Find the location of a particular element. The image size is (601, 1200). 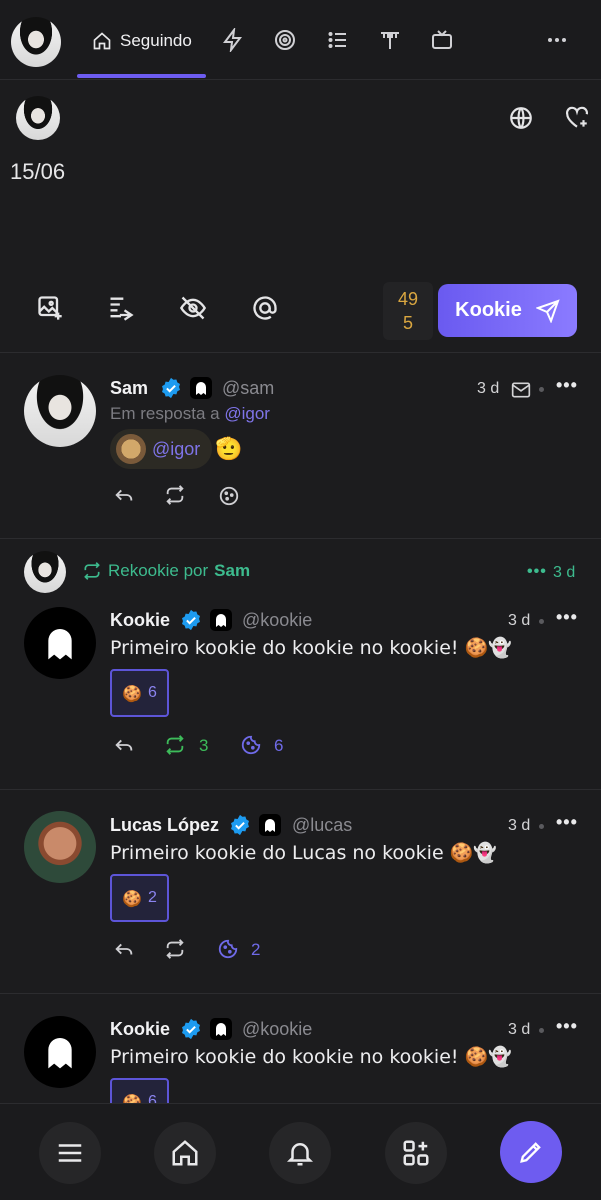

cookie-reaction: 🍪 6 is located at coordinates (139, 693).